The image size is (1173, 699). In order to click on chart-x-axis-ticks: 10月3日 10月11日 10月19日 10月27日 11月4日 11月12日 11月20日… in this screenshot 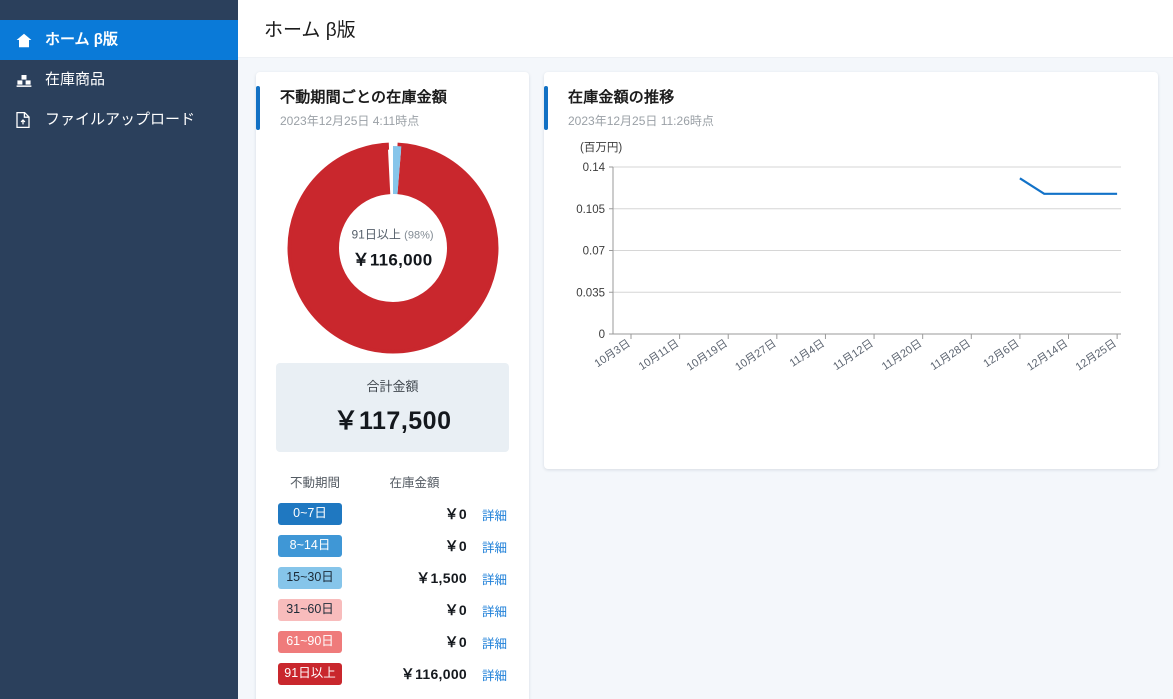, I will do `click(856, 353)`.